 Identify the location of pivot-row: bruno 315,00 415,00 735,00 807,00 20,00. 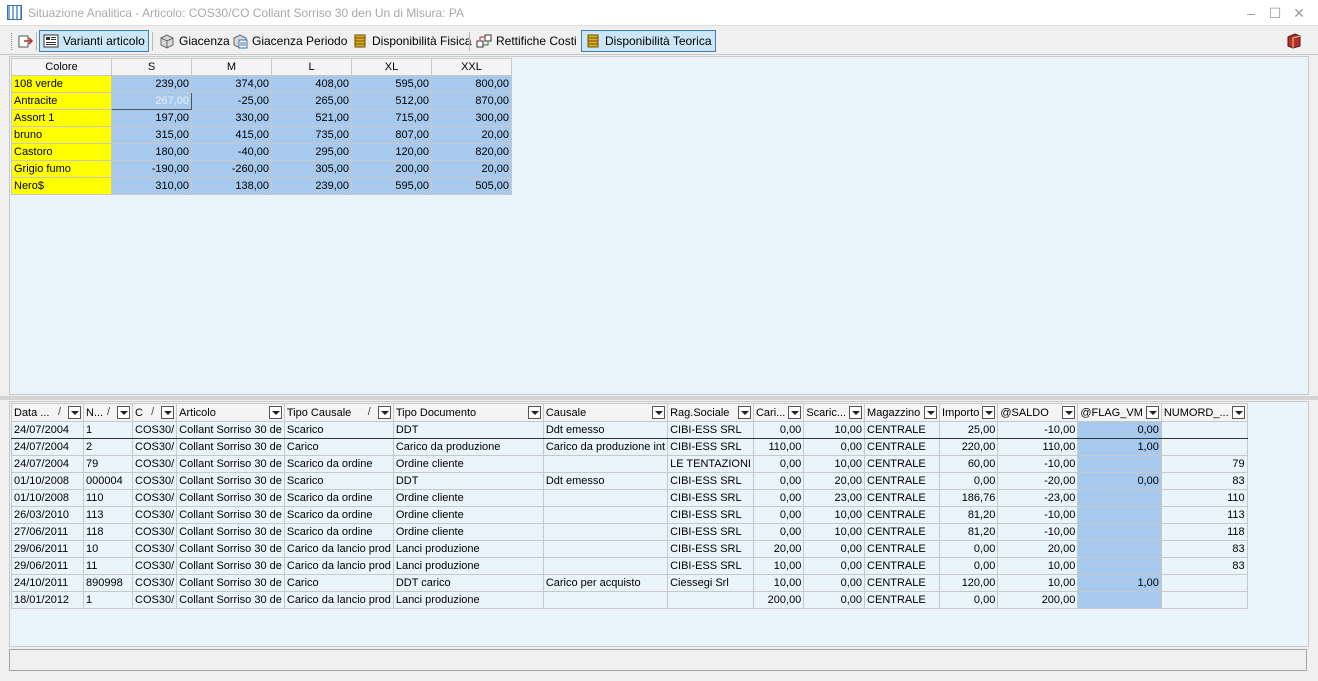
(261, 135).